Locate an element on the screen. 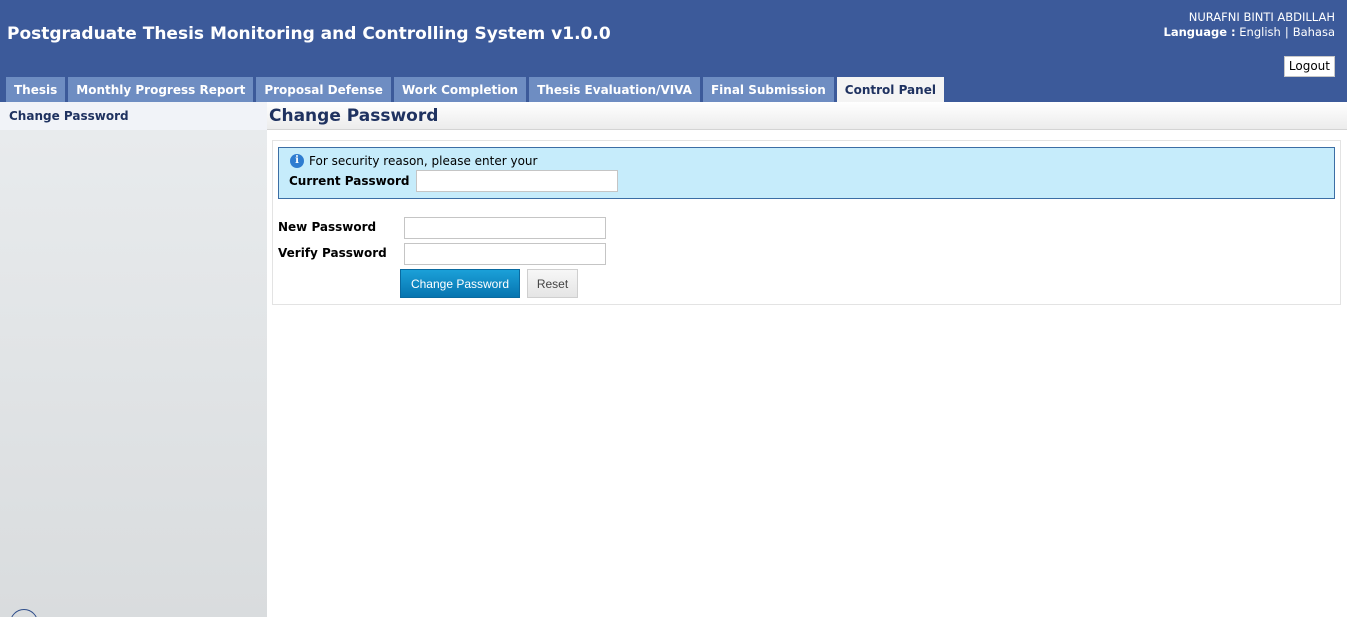 The height and width of the screenshot is (617, 1347). language-switcher: Language : English | Bahasa is located at coordinates (1249, 32).